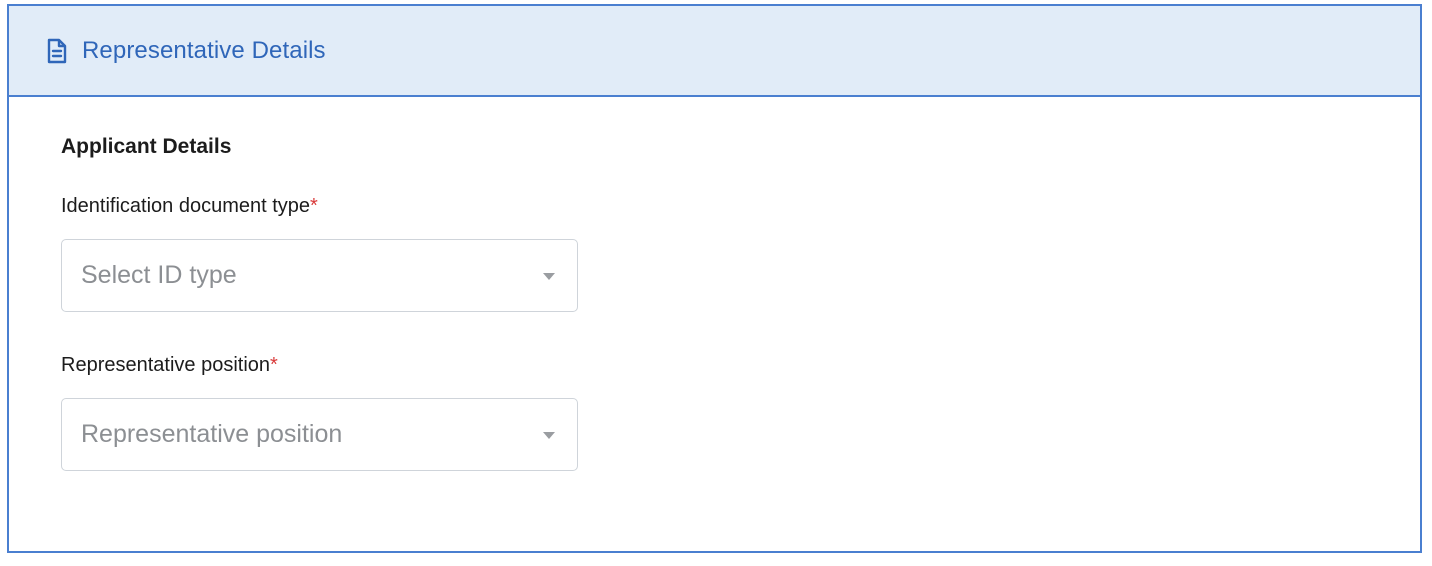 This screenshot has width=1432, height=566. I want to click on id-document-type-label-text: Identification document type, so click(186, 206).